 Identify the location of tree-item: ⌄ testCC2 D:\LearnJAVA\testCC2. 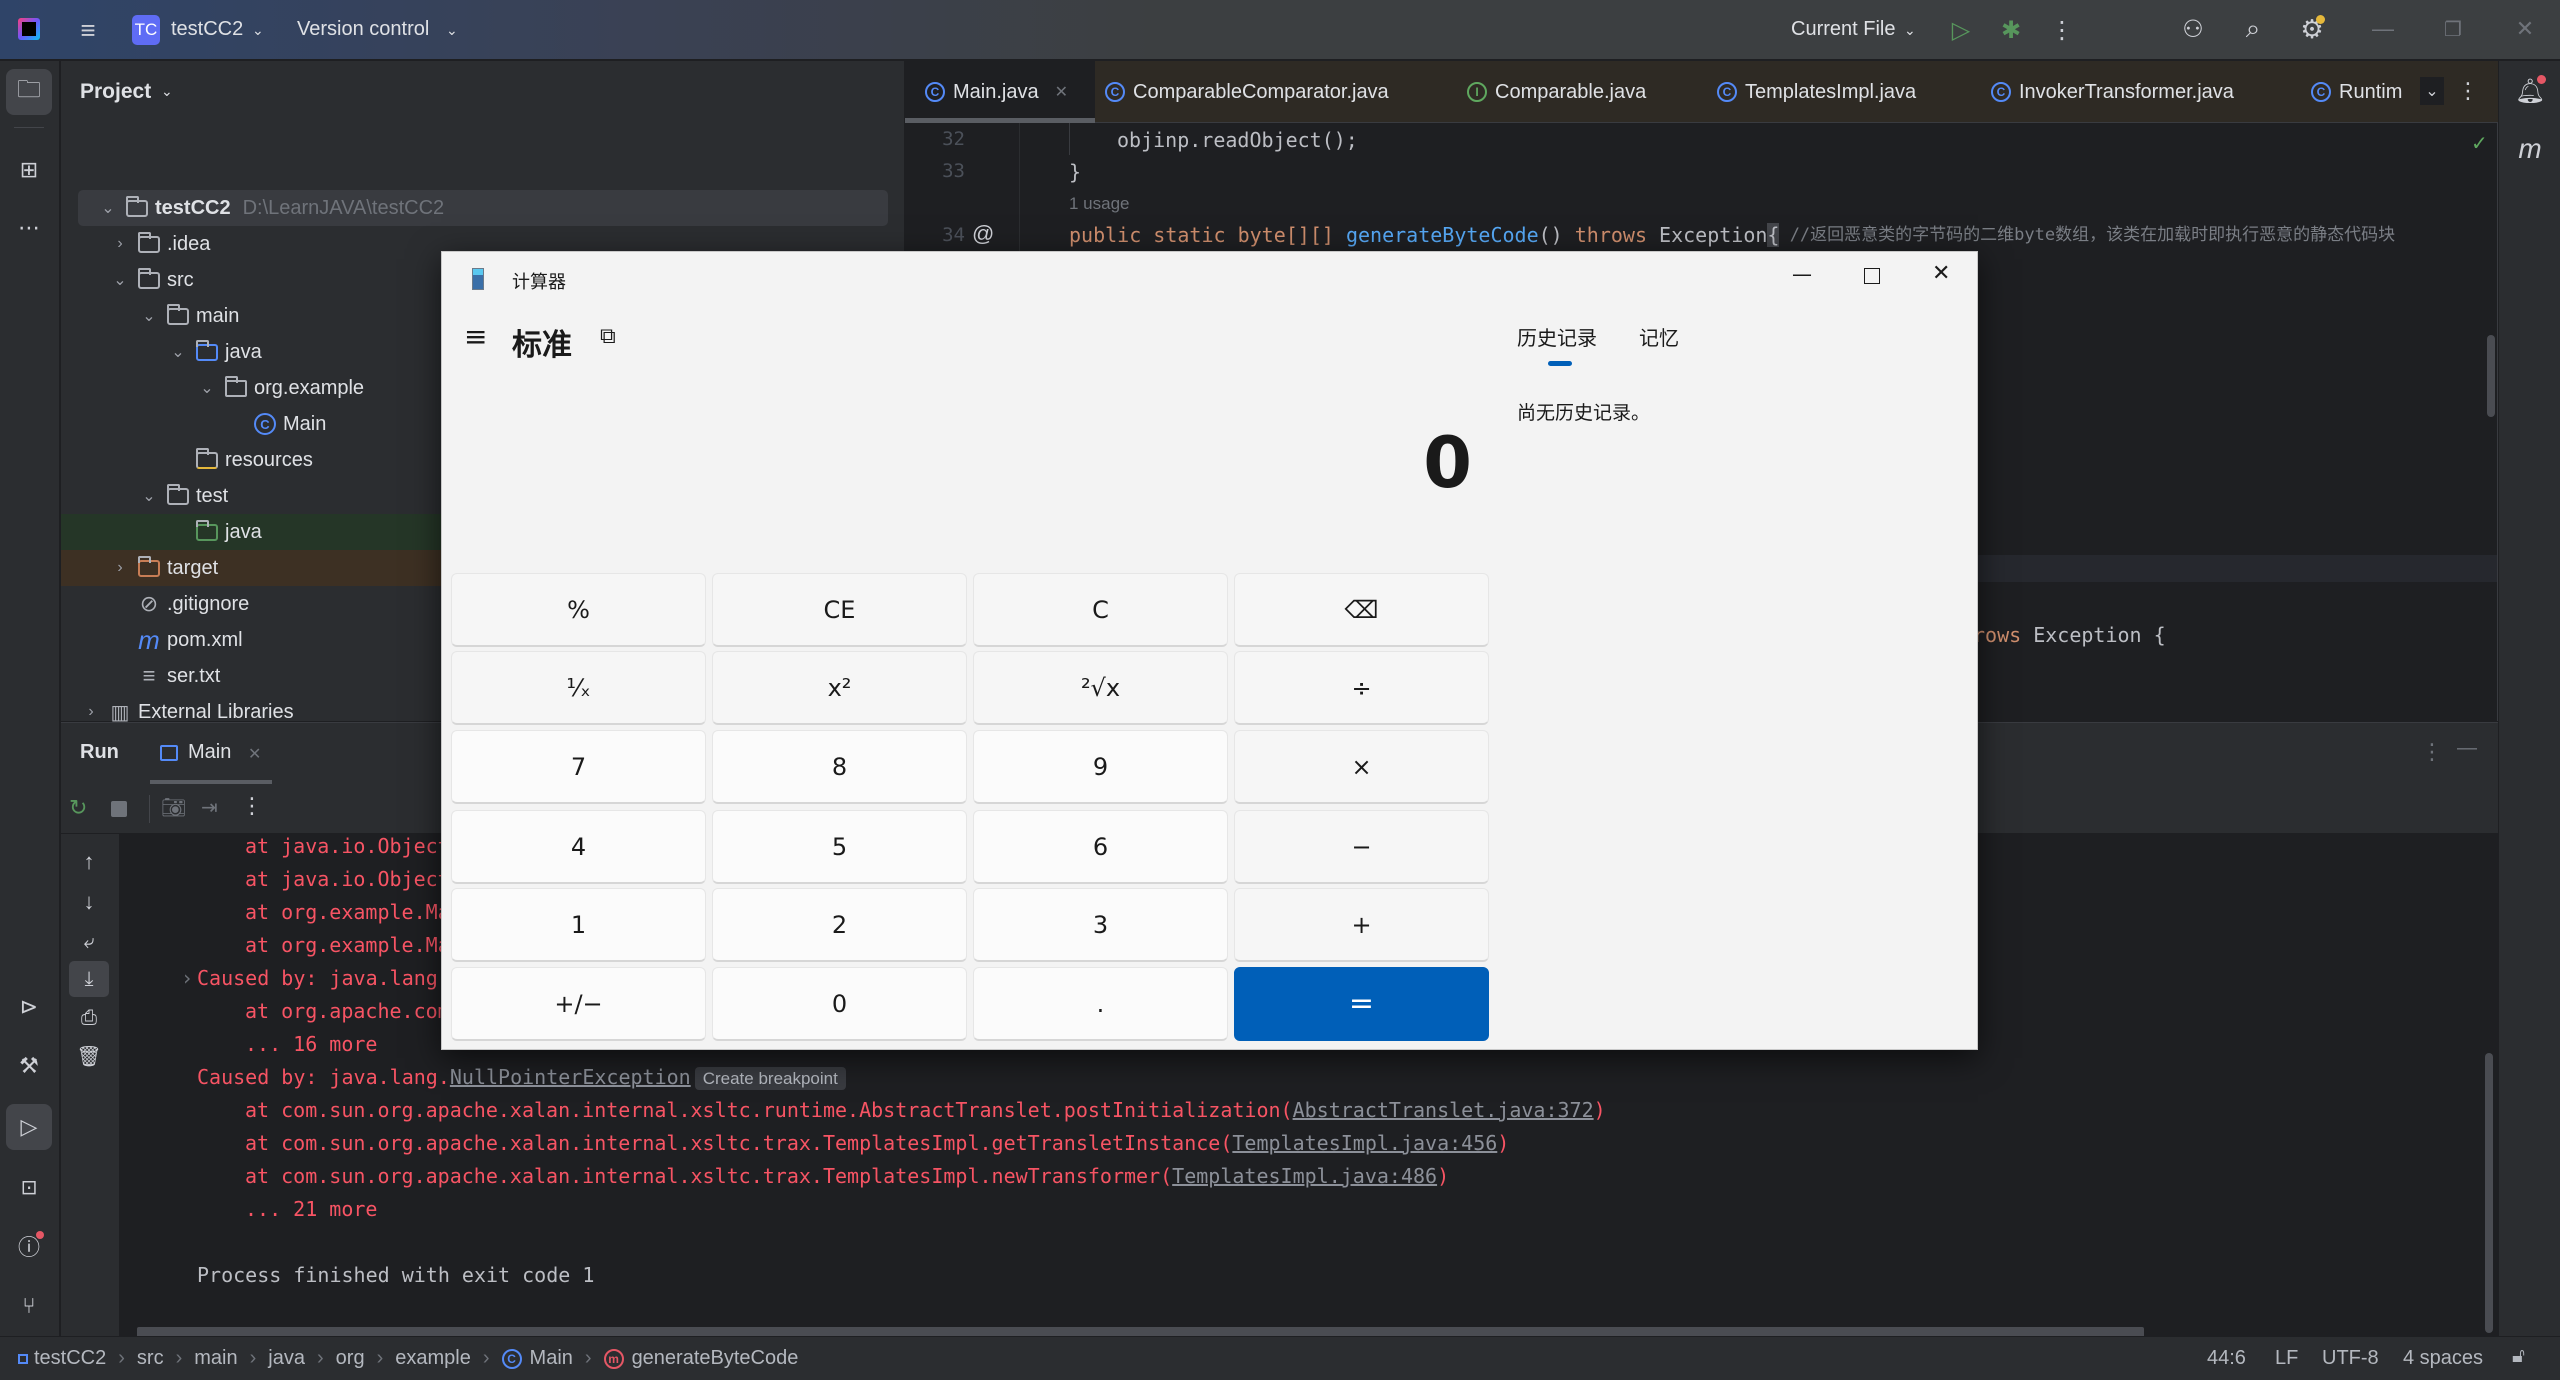
(483, 208).